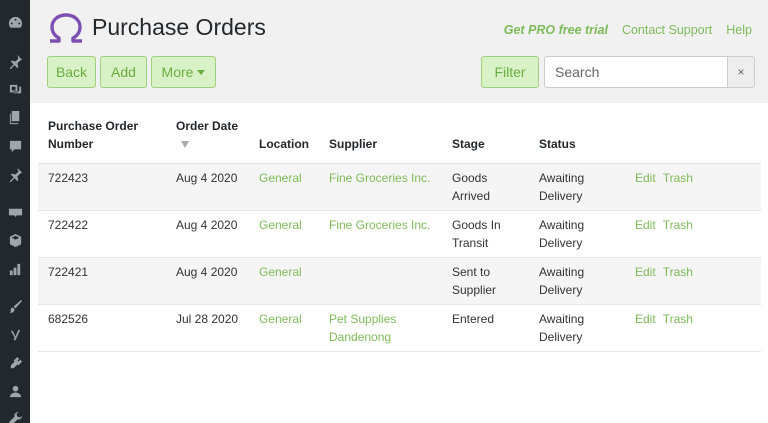 Image resolution: width=768 pixels, height=423 pixels. I want to click on admin-sidebar, so click(15, 211).